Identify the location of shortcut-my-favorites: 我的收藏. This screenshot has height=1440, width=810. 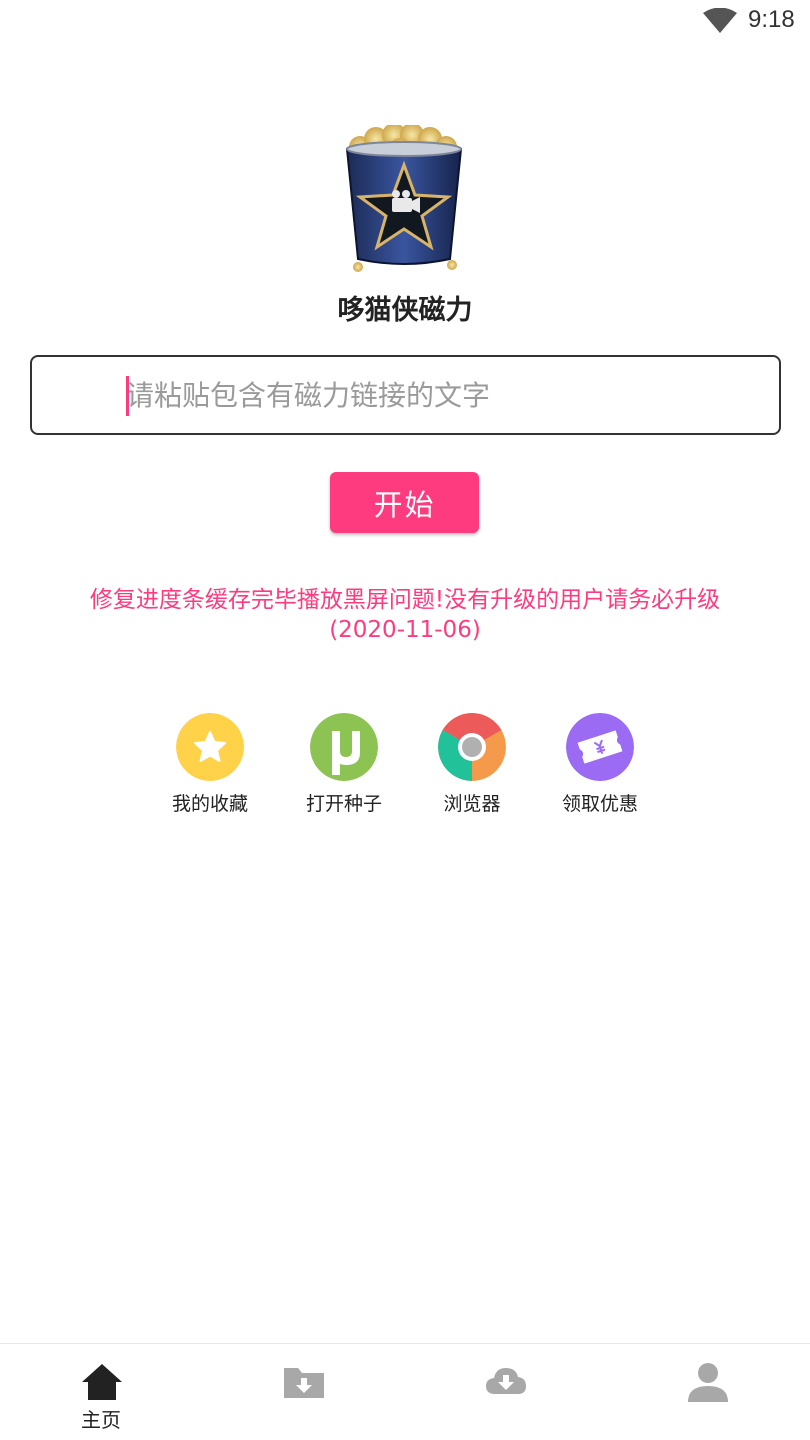
(210, 768).